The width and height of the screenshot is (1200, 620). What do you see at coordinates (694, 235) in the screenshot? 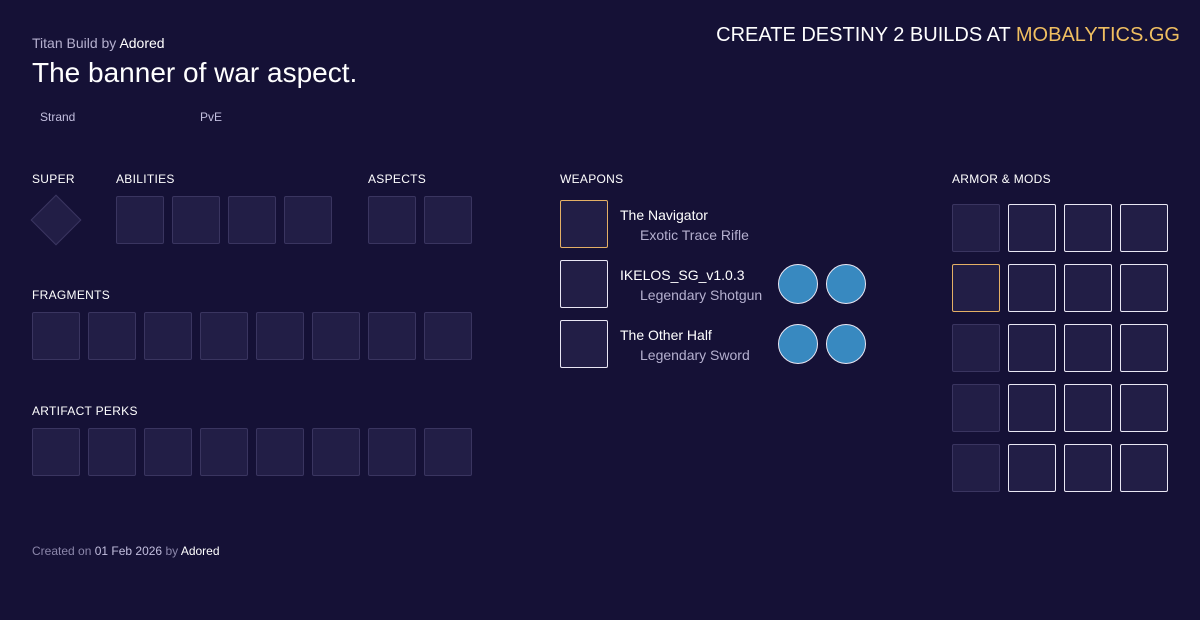
I see `weapon-type: Exotic Trace Rifle` at bounding box center [694, 235].